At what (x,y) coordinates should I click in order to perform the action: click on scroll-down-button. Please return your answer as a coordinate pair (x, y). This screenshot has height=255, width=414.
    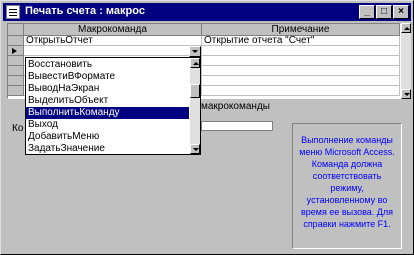
    Looking at the image, I should click on (406, 94).